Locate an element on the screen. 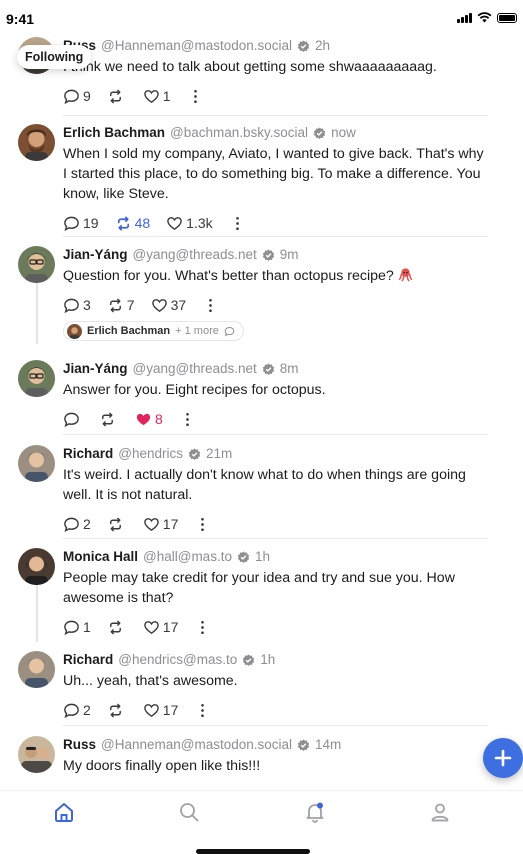 The width and height of the screenshot is (523, 854). like-button: 1.3k is located at coordinates (189, 223).